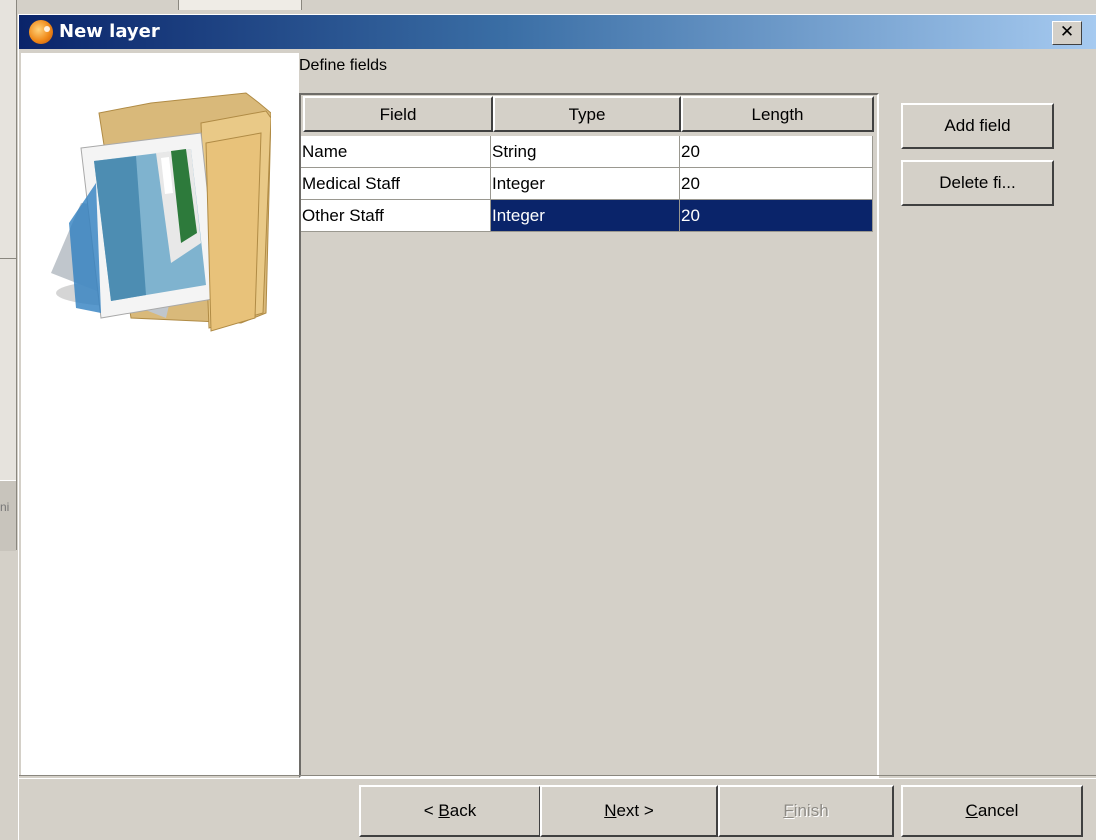 The width and height of the screenshot is (1096, 840). Describe the element at coordinates (431, 810) in the screenshot. I see `back-prefix: <` at that location.